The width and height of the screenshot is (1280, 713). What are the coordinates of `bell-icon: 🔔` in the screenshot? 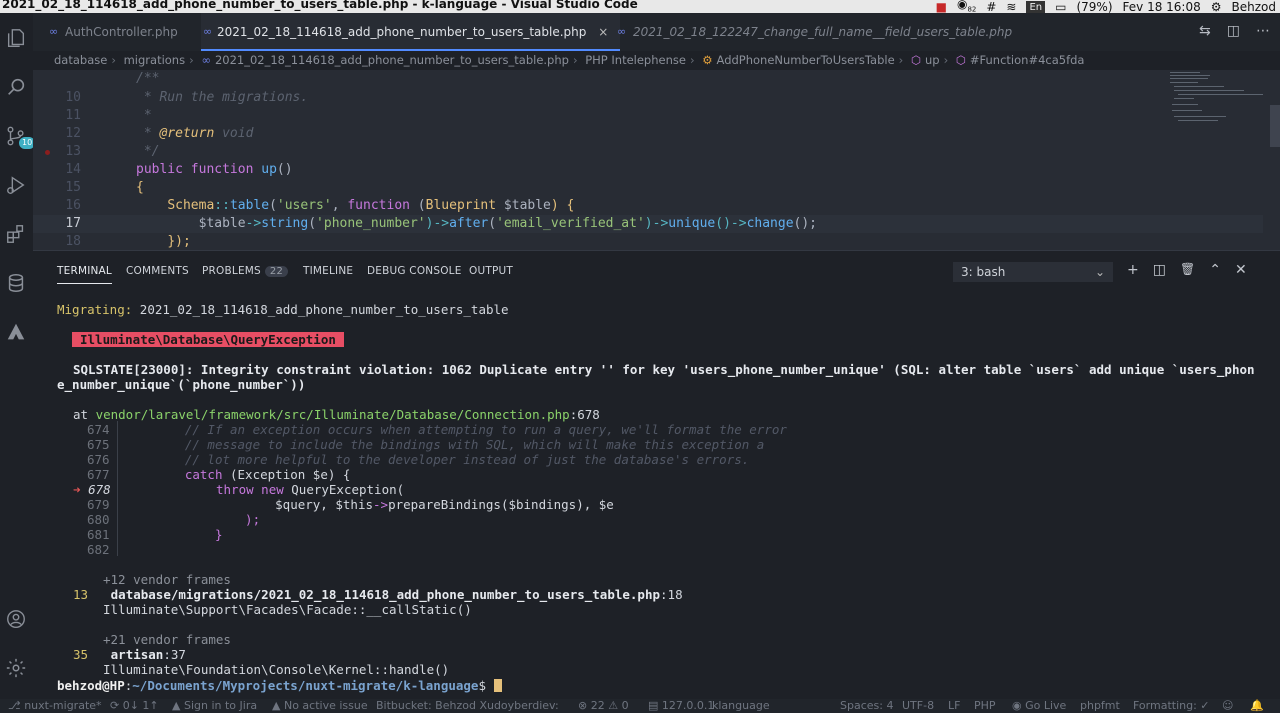 It's located at (1257, 706).